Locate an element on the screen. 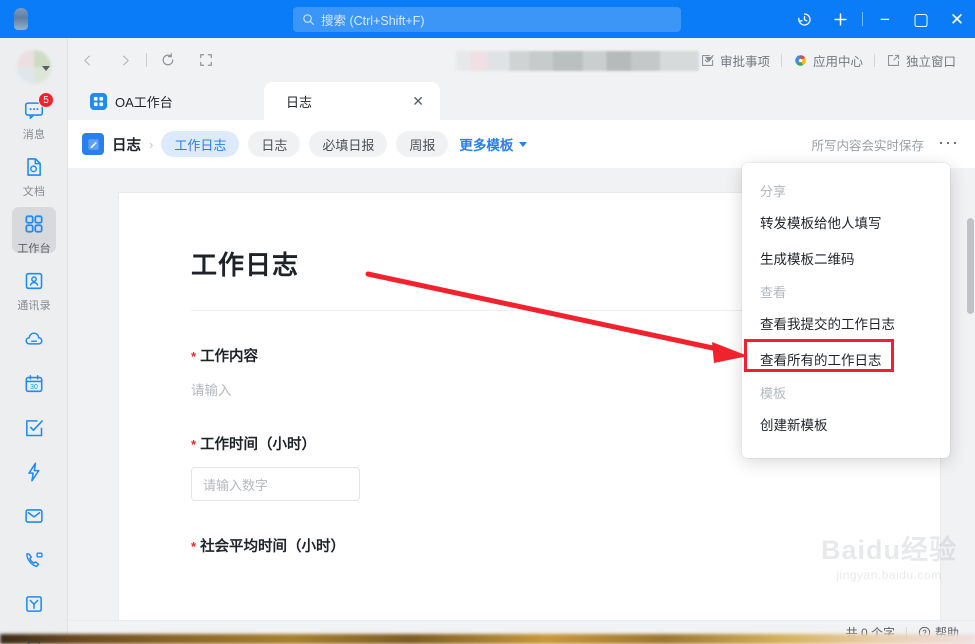 The width and height of the screenshot is (975, 644). work-hours-input: 请输入数字 is located at coordinates (275, 484).